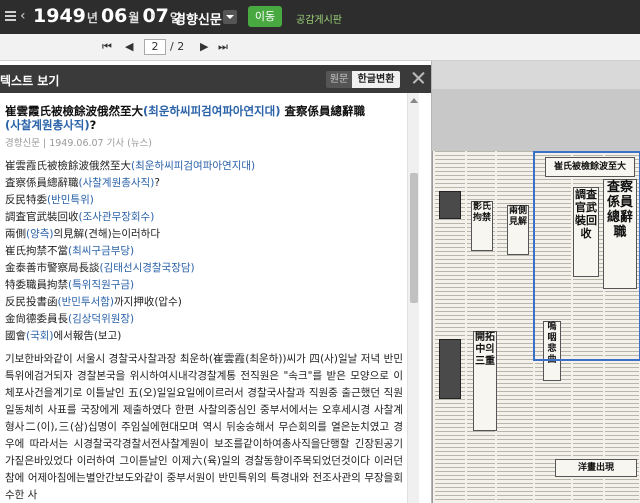 The width and height of the screenshot is (640, 503). I want to click on headline-line: 調査官武裝回收(조사관무장회수), so click(205, 217).